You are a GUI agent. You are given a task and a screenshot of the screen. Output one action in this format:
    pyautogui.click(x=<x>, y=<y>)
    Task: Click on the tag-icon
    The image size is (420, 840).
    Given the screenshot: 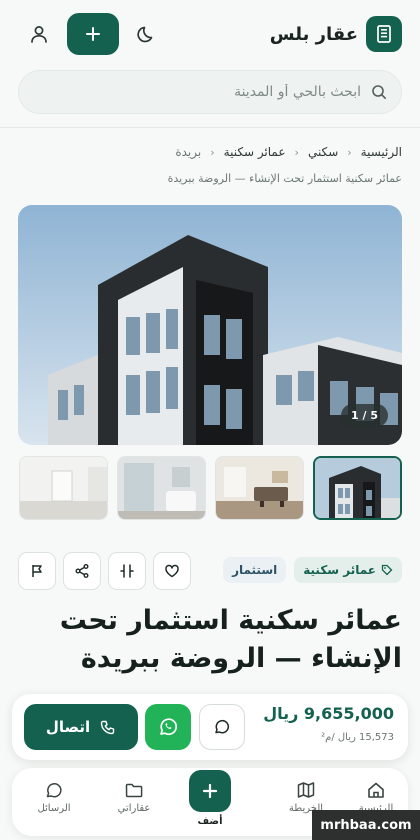 What is the action you would take?
    pyautogui.click(x=387, y=570)
    